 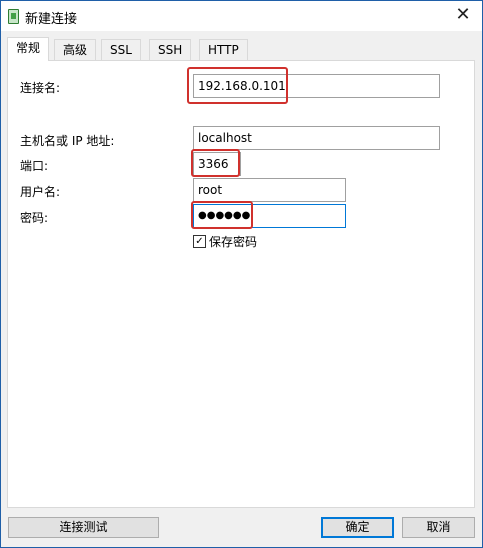 What do you see at coordinates (28, 49) in the screenshot?
I see `tab-general: 常规` at bounding box center [28, 49].